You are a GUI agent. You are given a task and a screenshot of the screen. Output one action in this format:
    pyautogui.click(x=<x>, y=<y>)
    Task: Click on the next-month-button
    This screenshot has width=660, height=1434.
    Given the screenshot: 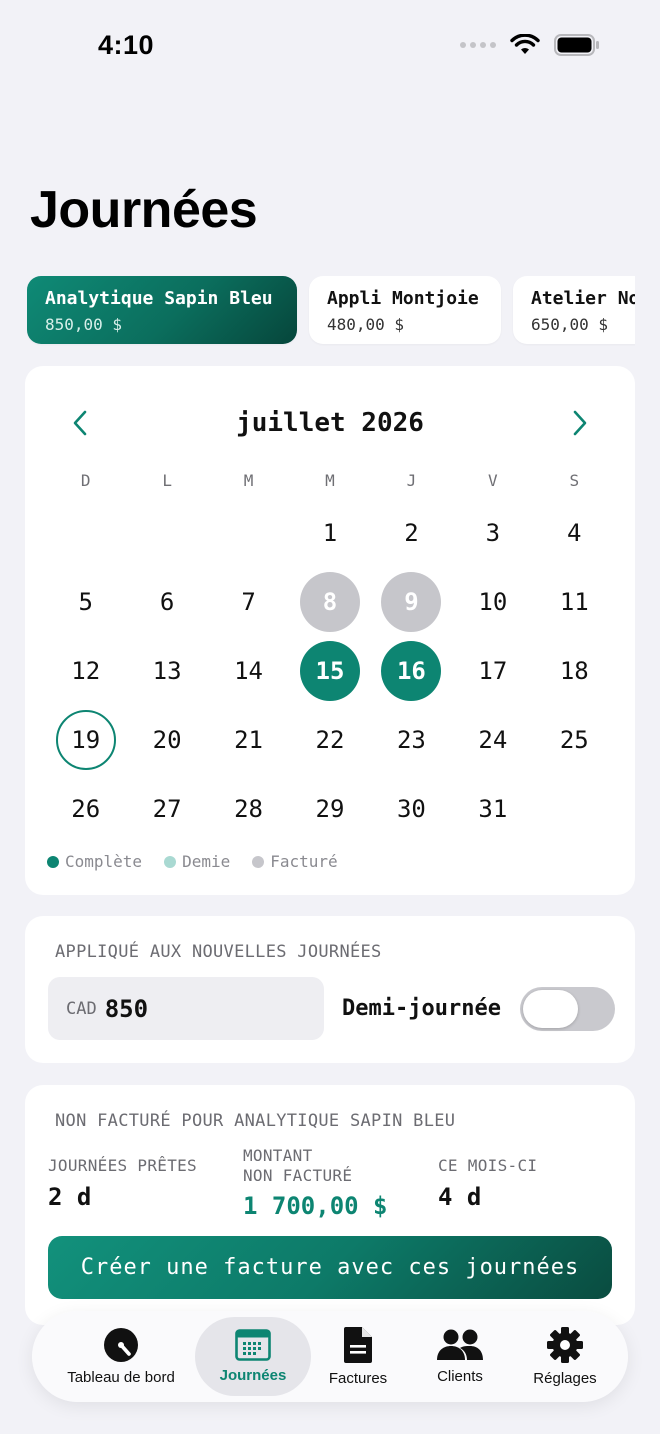 What is the action you would take?
    pyautogui.click(x=580, y=423)
    